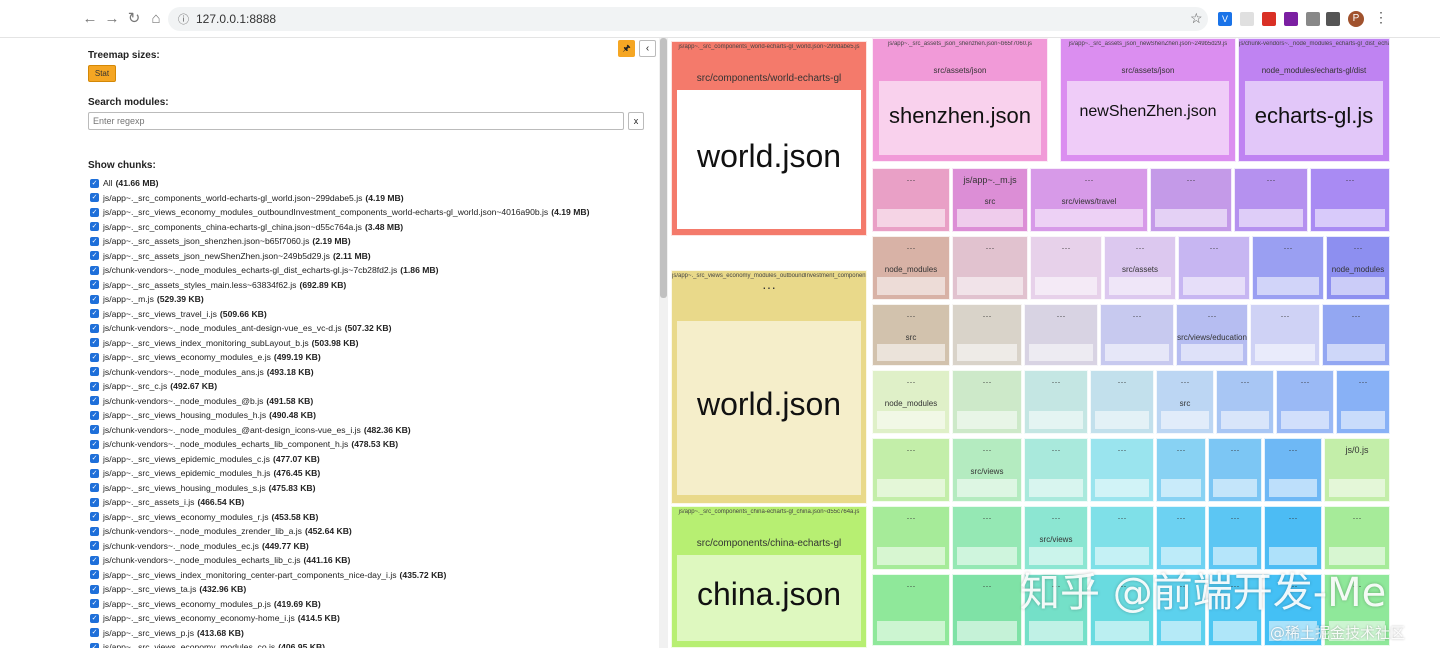  Describe the element at coordinates (911, 402) in the screenshot. I see `treemap-module-cell: ··· node_modules` at that location.